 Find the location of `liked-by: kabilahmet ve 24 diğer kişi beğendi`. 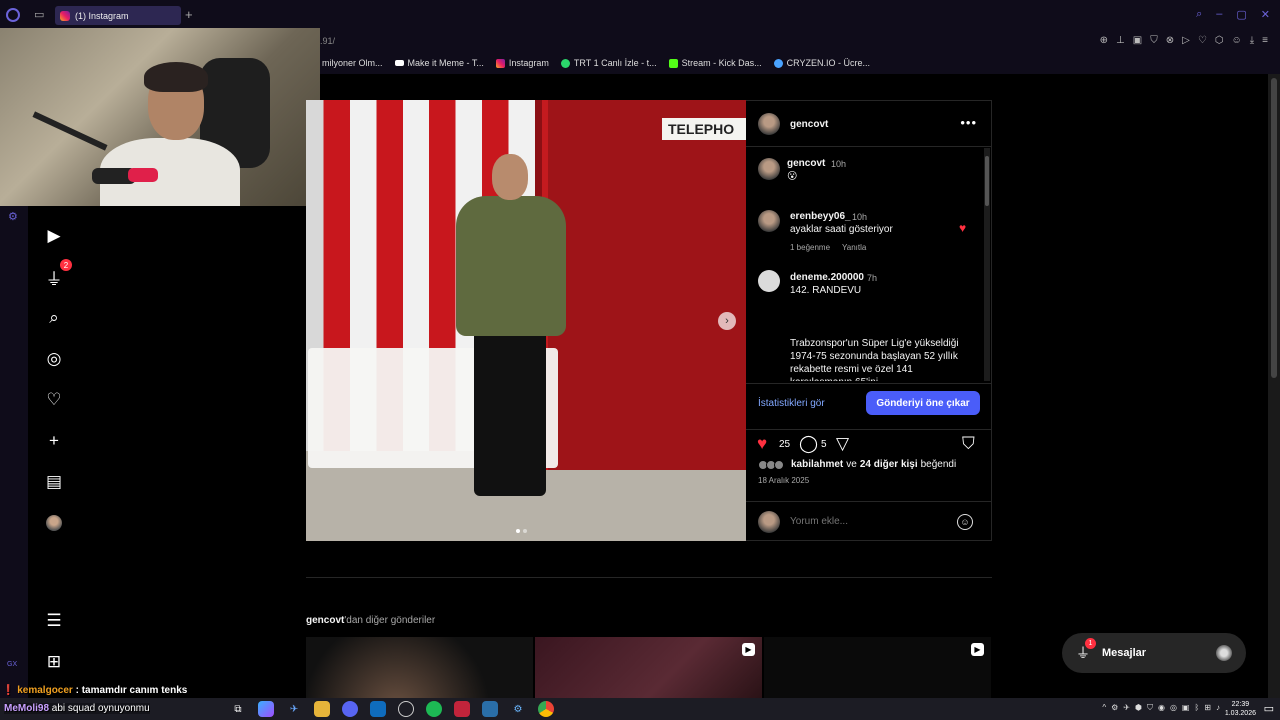

liked-by: kabilahmet ve 24 diğer kişi beğendi is located at coordinates (857, 464).